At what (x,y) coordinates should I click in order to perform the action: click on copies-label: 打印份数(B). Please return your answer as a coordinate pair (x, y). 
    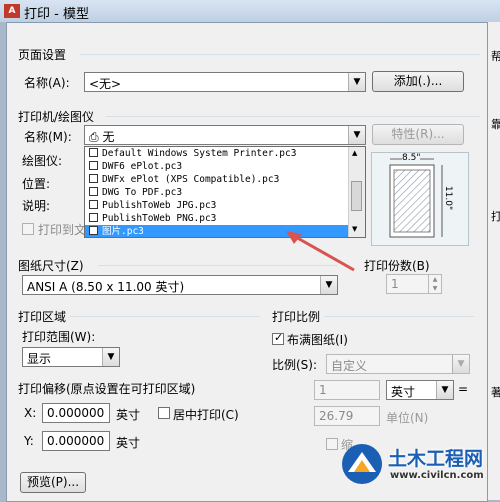
    Looking at the image, I should click on (397, 266).